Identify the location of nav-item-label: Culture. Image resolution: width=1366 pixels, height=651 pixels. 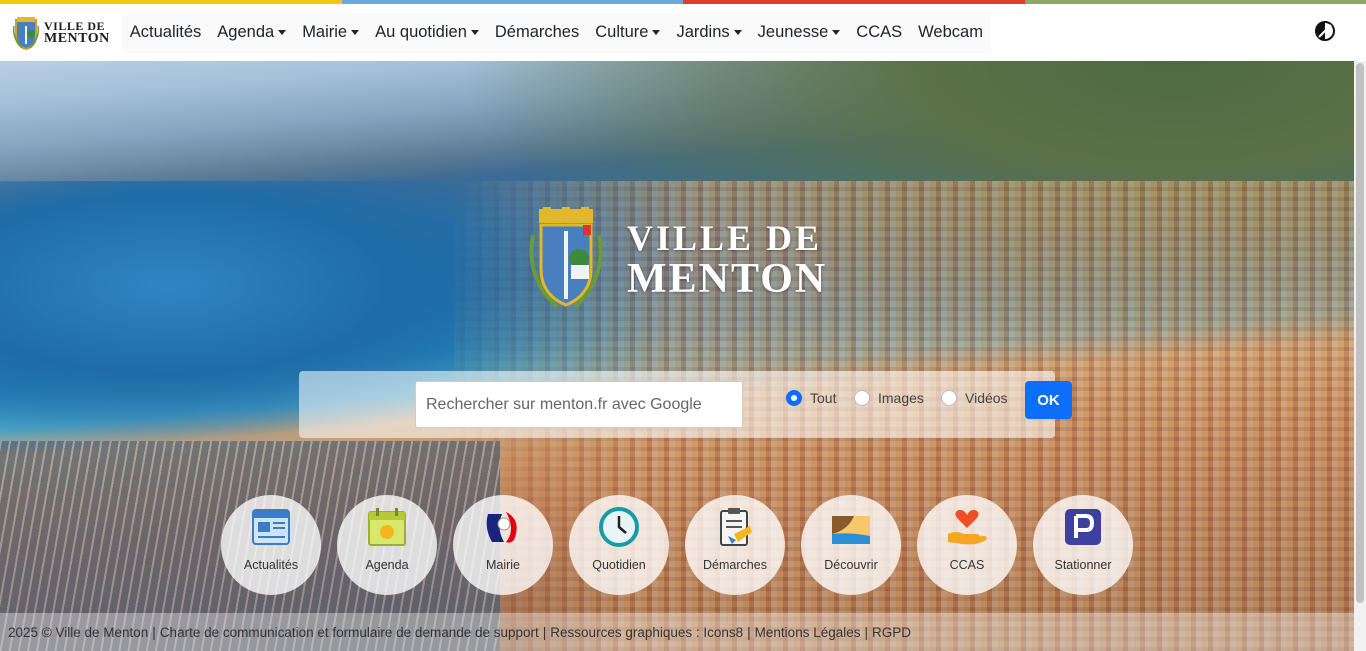
(622, 32).